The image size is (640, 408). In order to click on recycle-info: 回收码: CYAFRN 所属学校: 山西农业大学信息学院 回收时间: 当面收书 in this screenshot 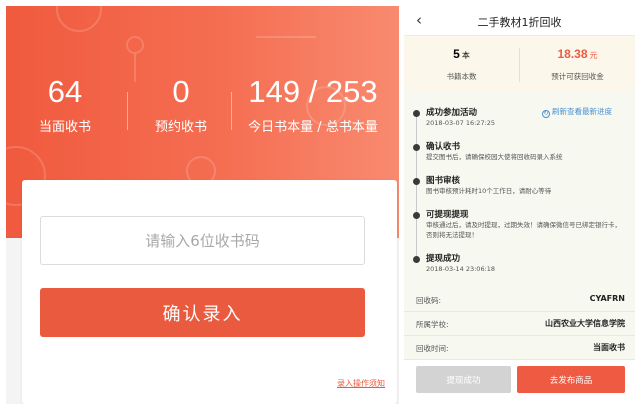, I will do `click(519, 324)`.